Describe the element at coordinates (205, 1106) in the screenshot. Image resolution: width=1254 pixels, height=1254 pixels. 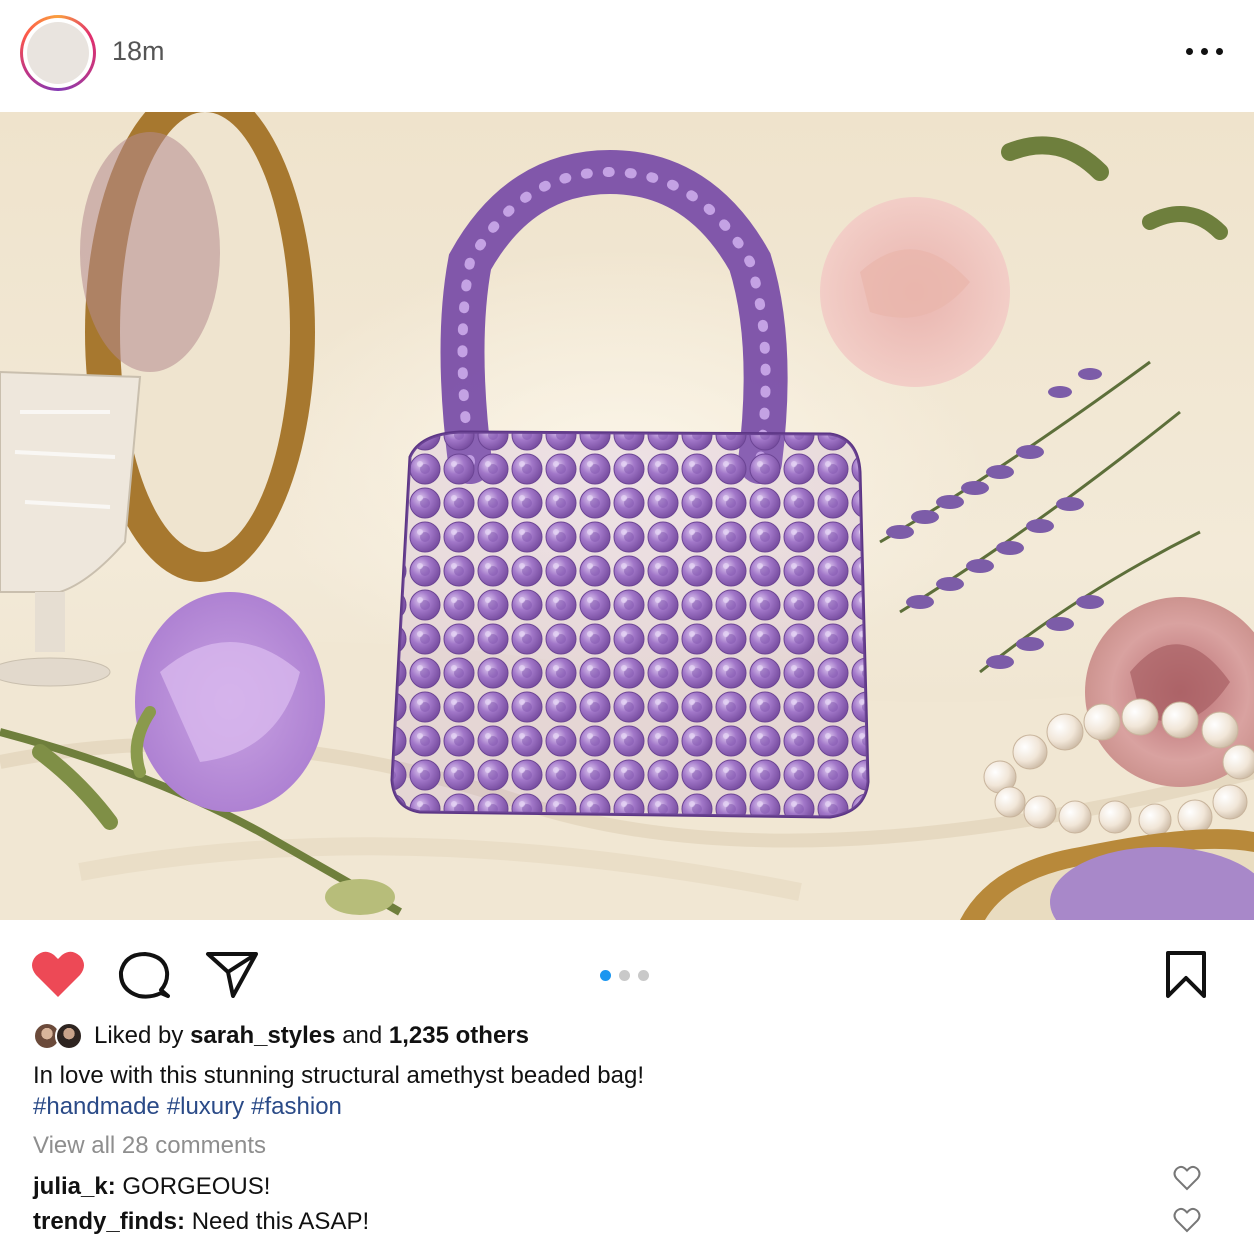
I see `hashtag-link: #luxury` at that location.